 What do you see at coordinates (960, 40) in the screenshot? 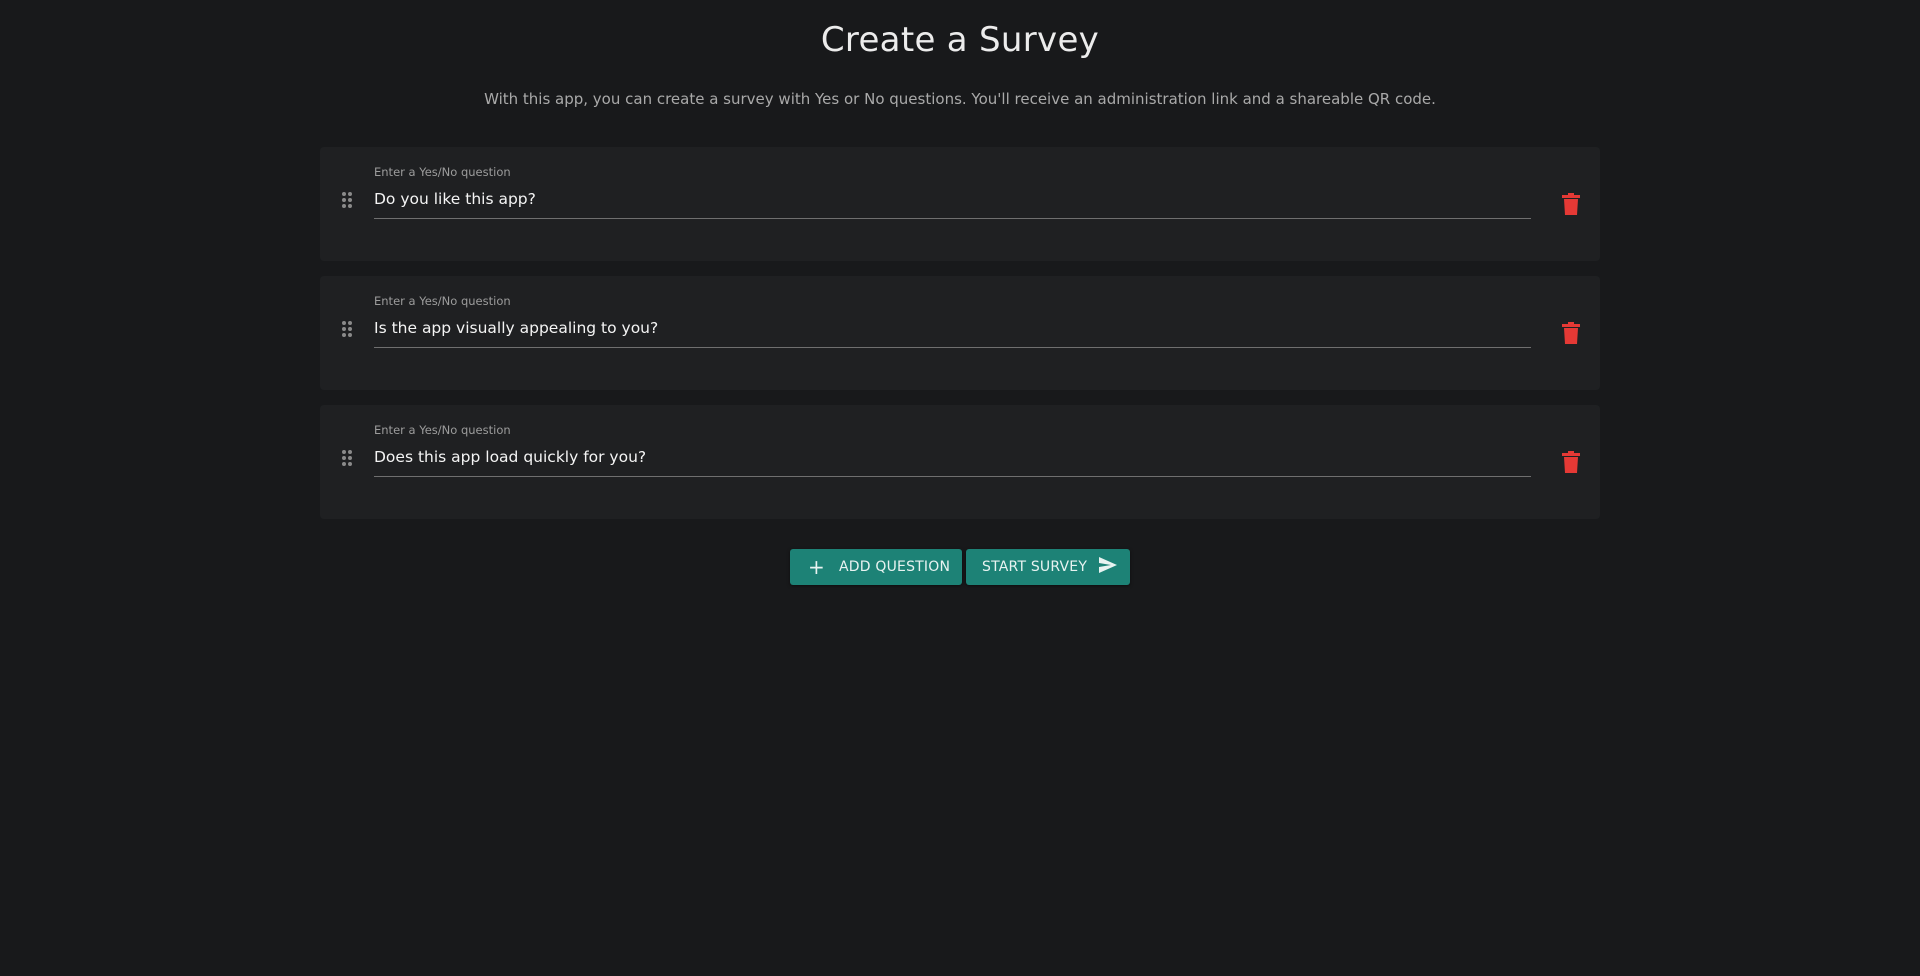
I see `page-title: Create a Survey` at bounding box center [960, 40].